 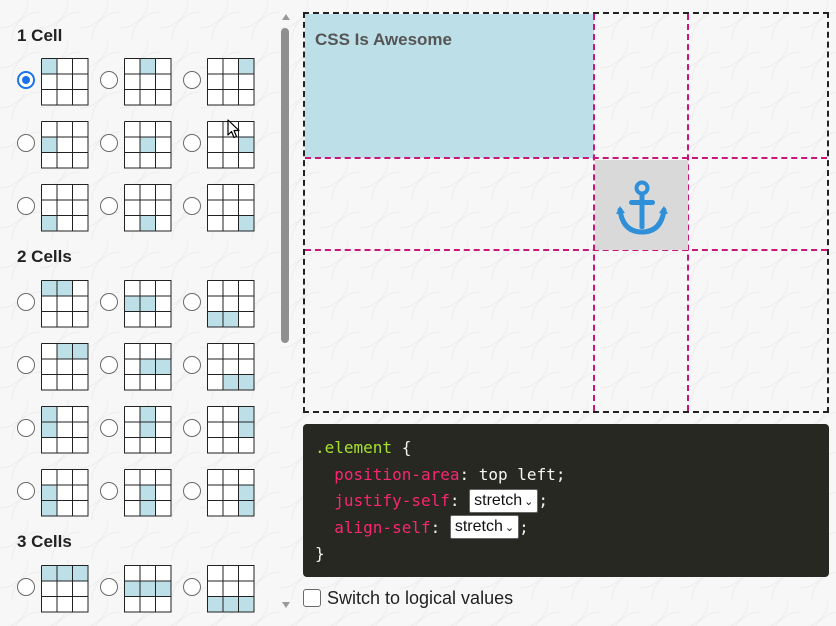 I want to click on options-scrollbar, so click(x=286, y=311).